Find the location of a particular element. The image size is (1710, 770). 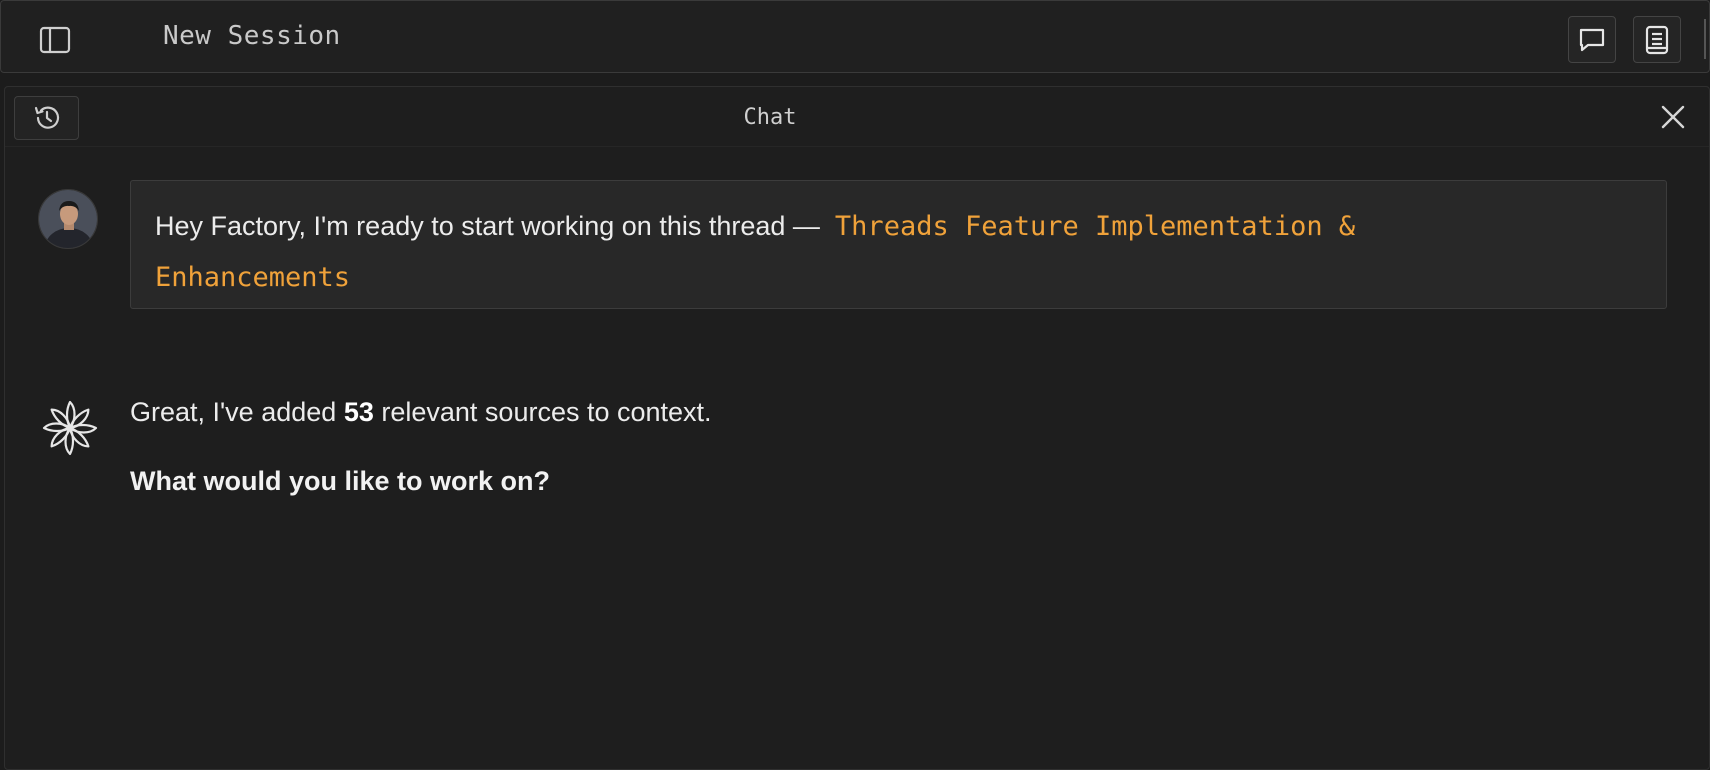

source-count: 53 is located at coordinates (358, 412).